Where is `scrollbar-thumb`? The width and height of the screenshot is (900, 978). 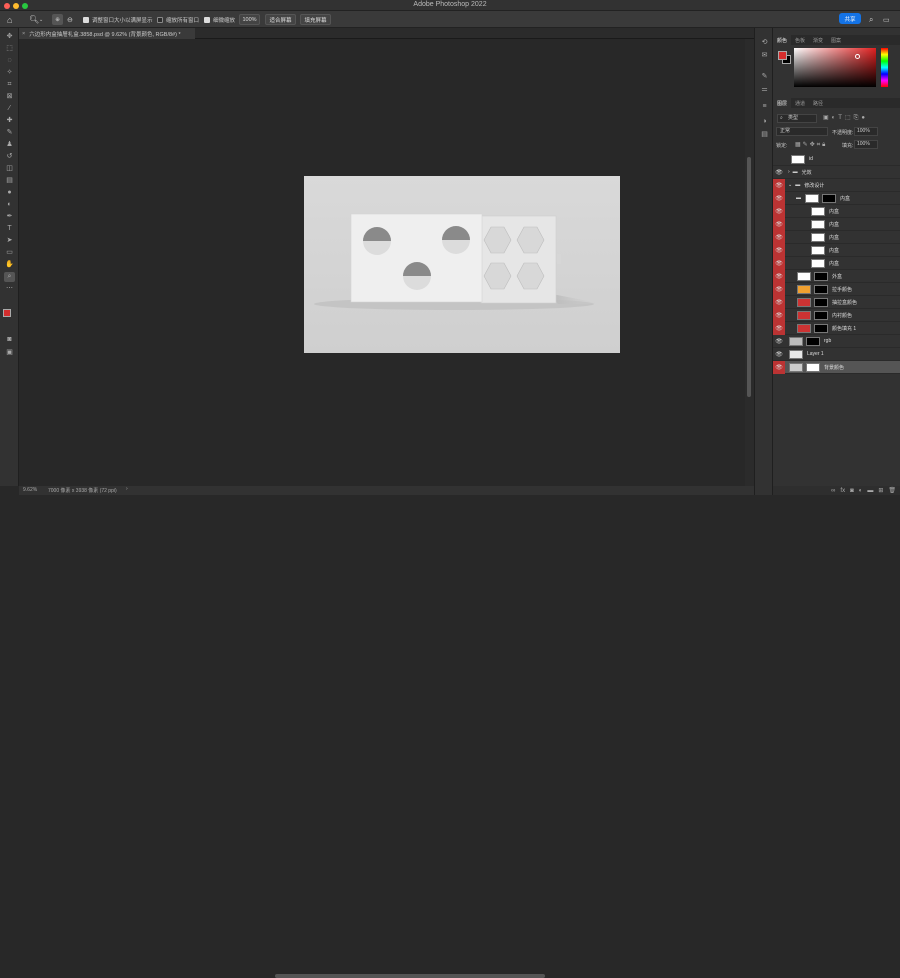 scrollbar-thumb is located at coordinates (749, 277).